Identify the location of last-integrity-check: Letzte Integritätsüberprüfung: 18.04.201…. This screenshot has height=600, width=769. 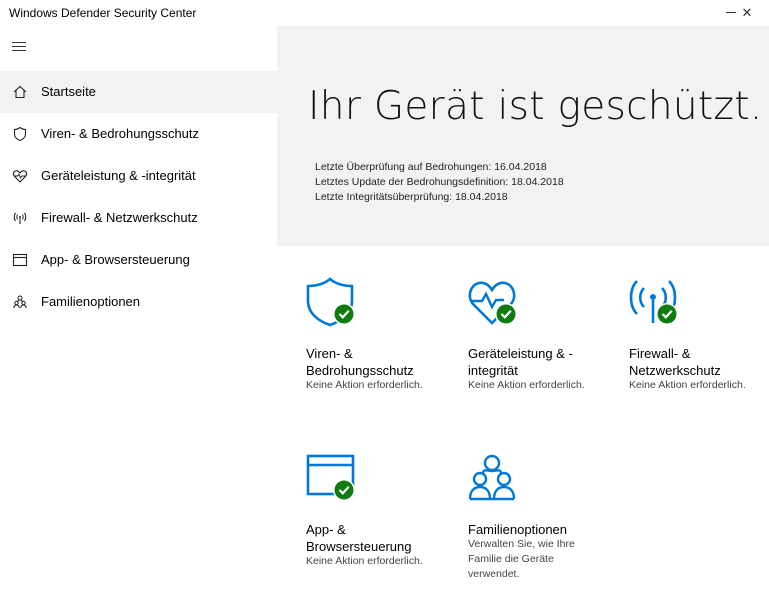
(411, 197).